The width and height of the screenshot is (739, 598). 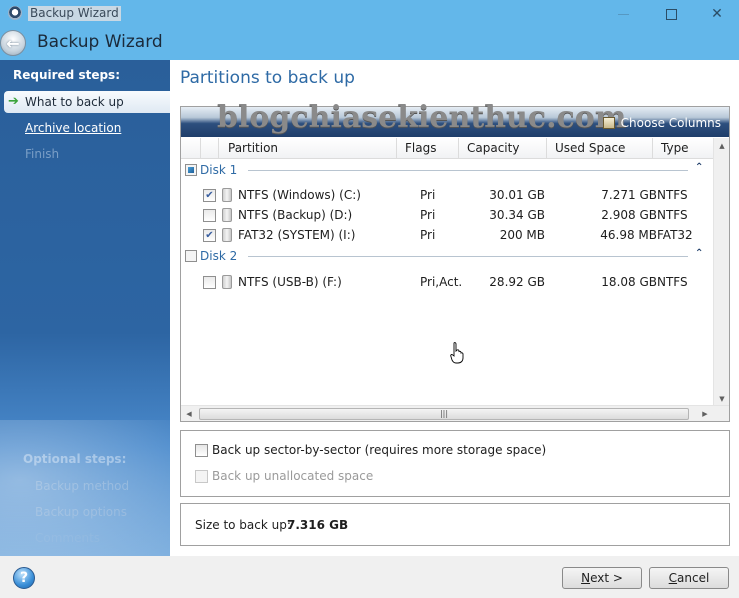 I want to click on step-what-to-back-up: ➔ What to back up, so click(x=87, y=102).